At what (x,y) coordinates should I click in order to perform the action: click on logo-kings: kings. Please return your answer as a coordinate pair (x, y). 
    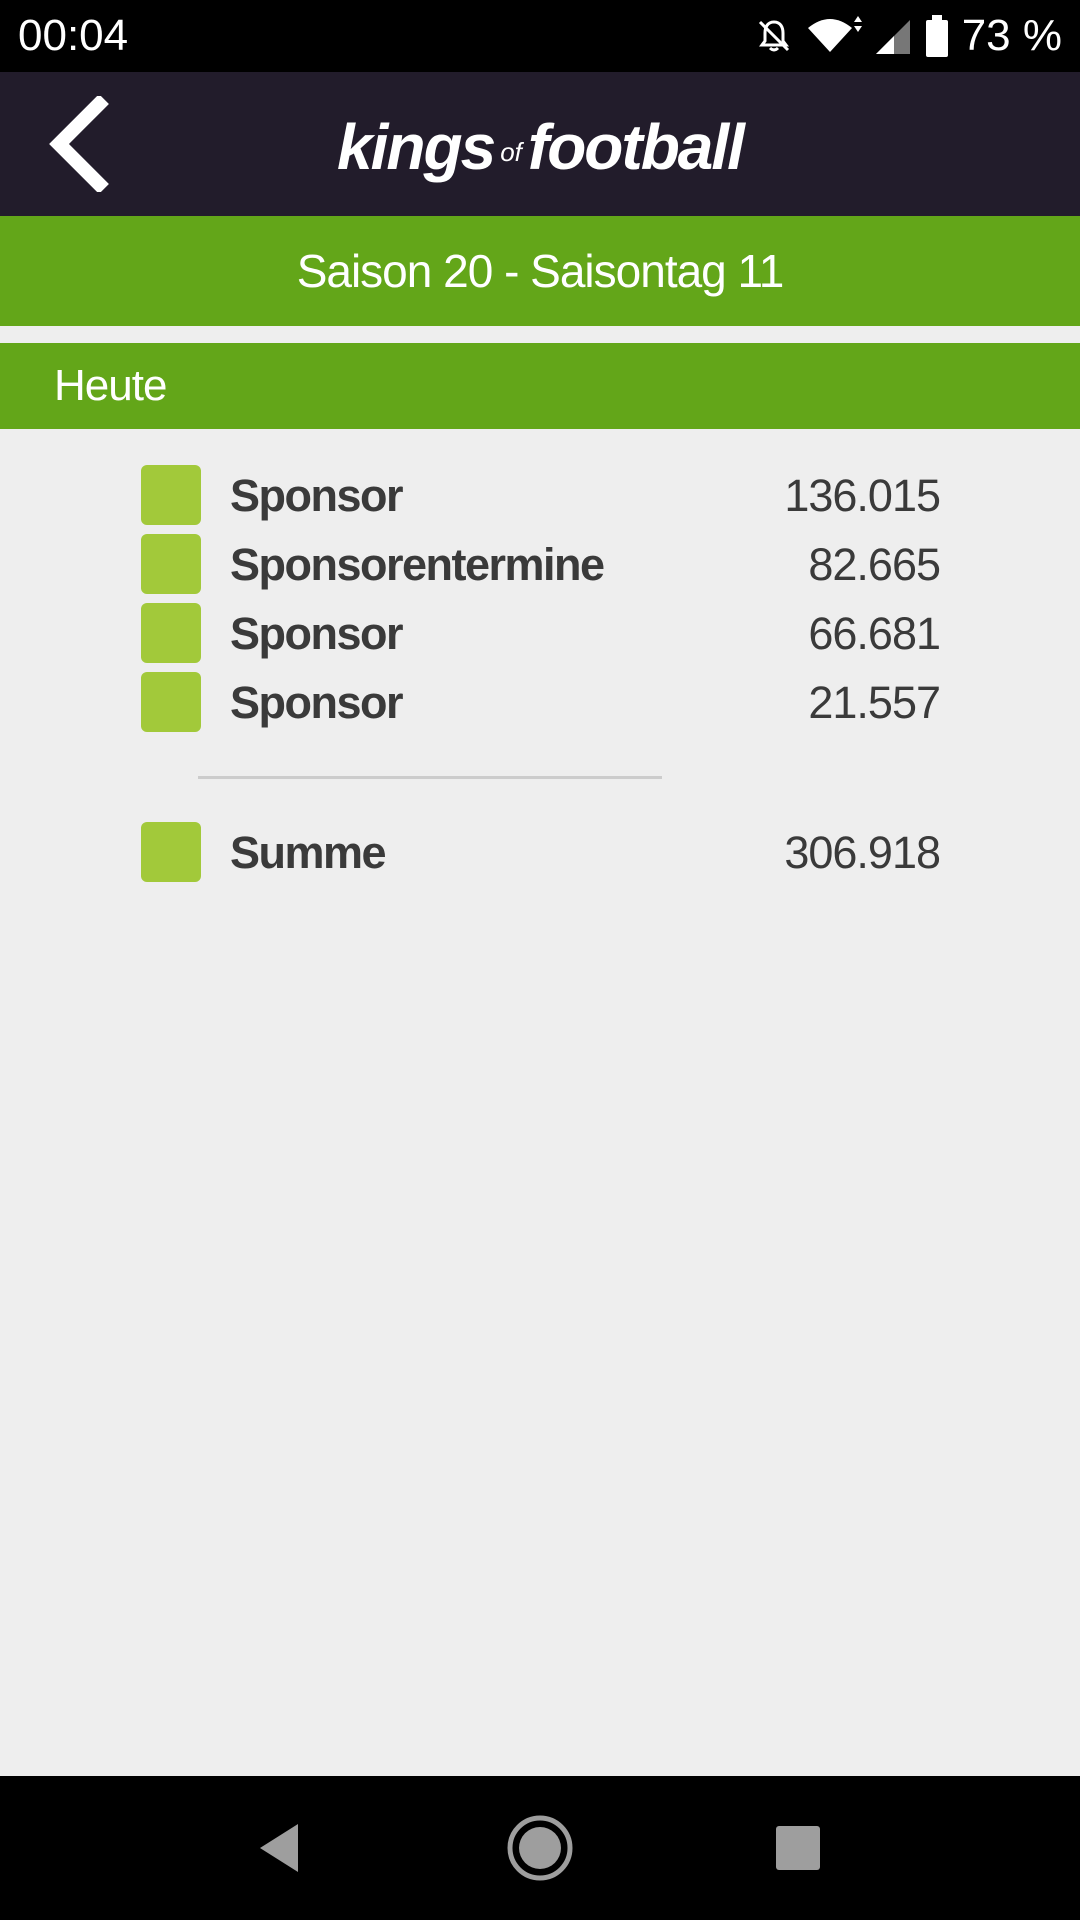
    Looking at the image, I should click on (416, 147).